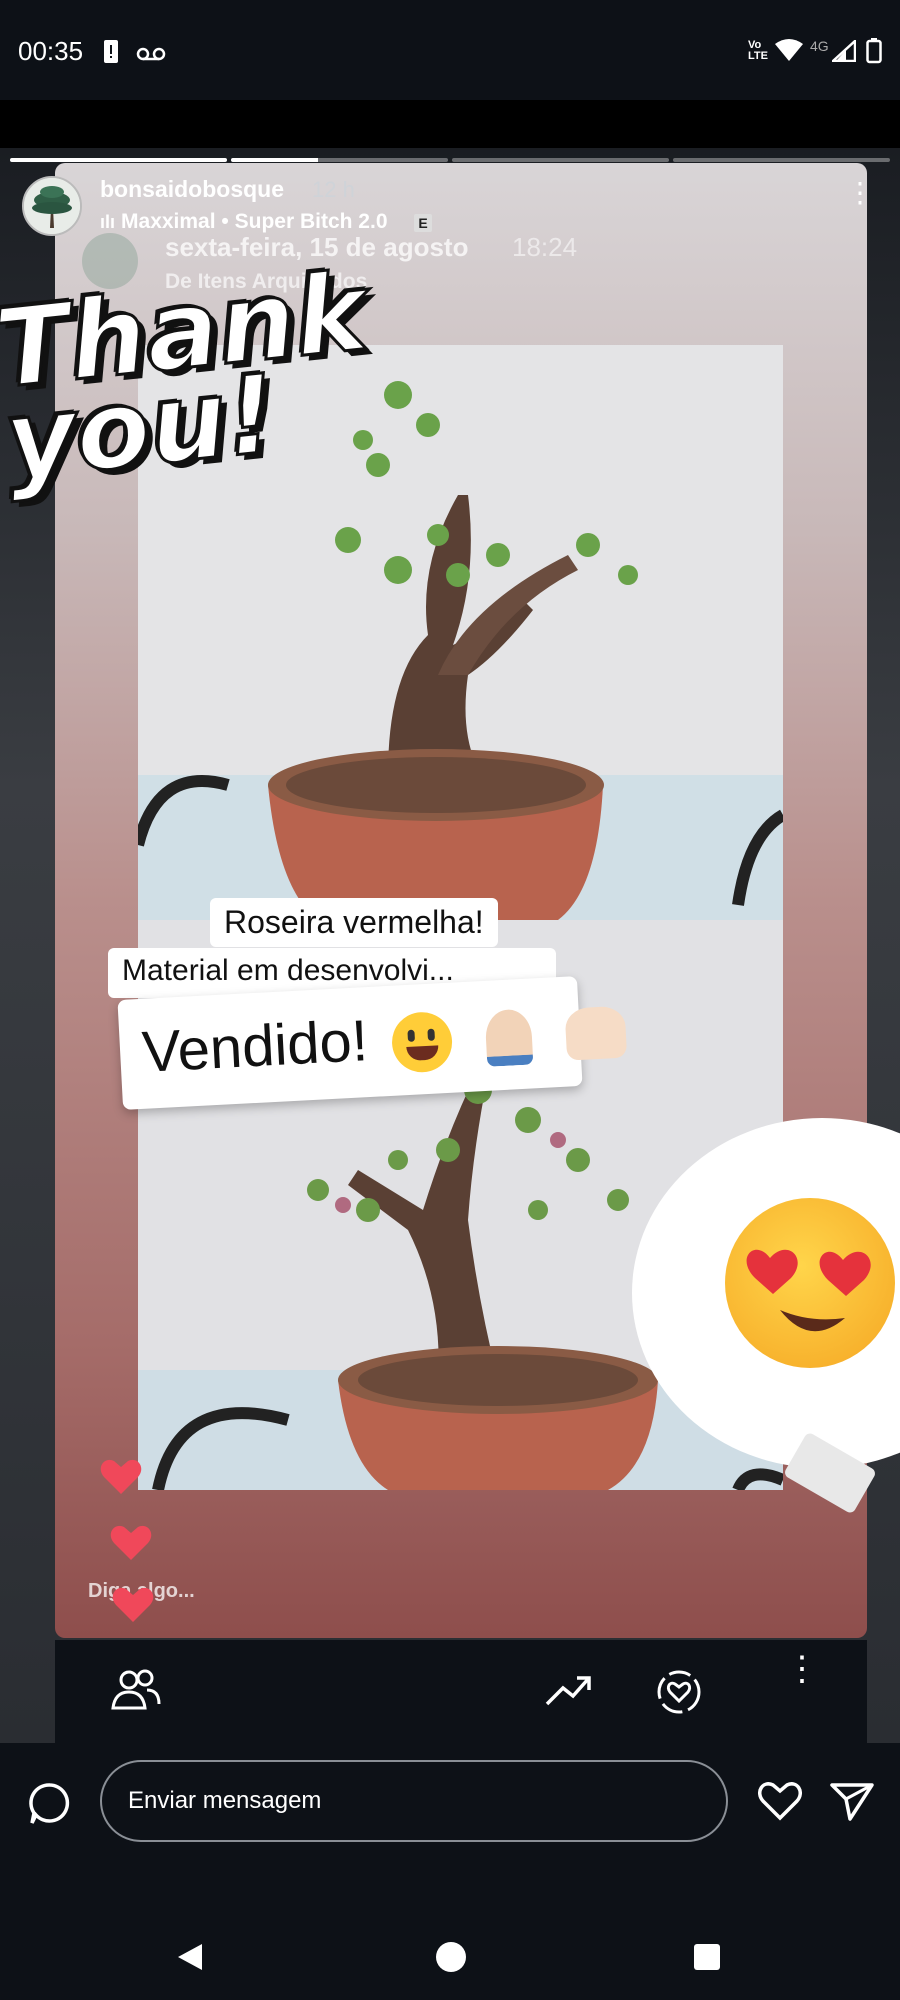  What do you see at coordinates (52, 206) in the screenshot?
I see `user-avatar` at bounding box center [52, 206].